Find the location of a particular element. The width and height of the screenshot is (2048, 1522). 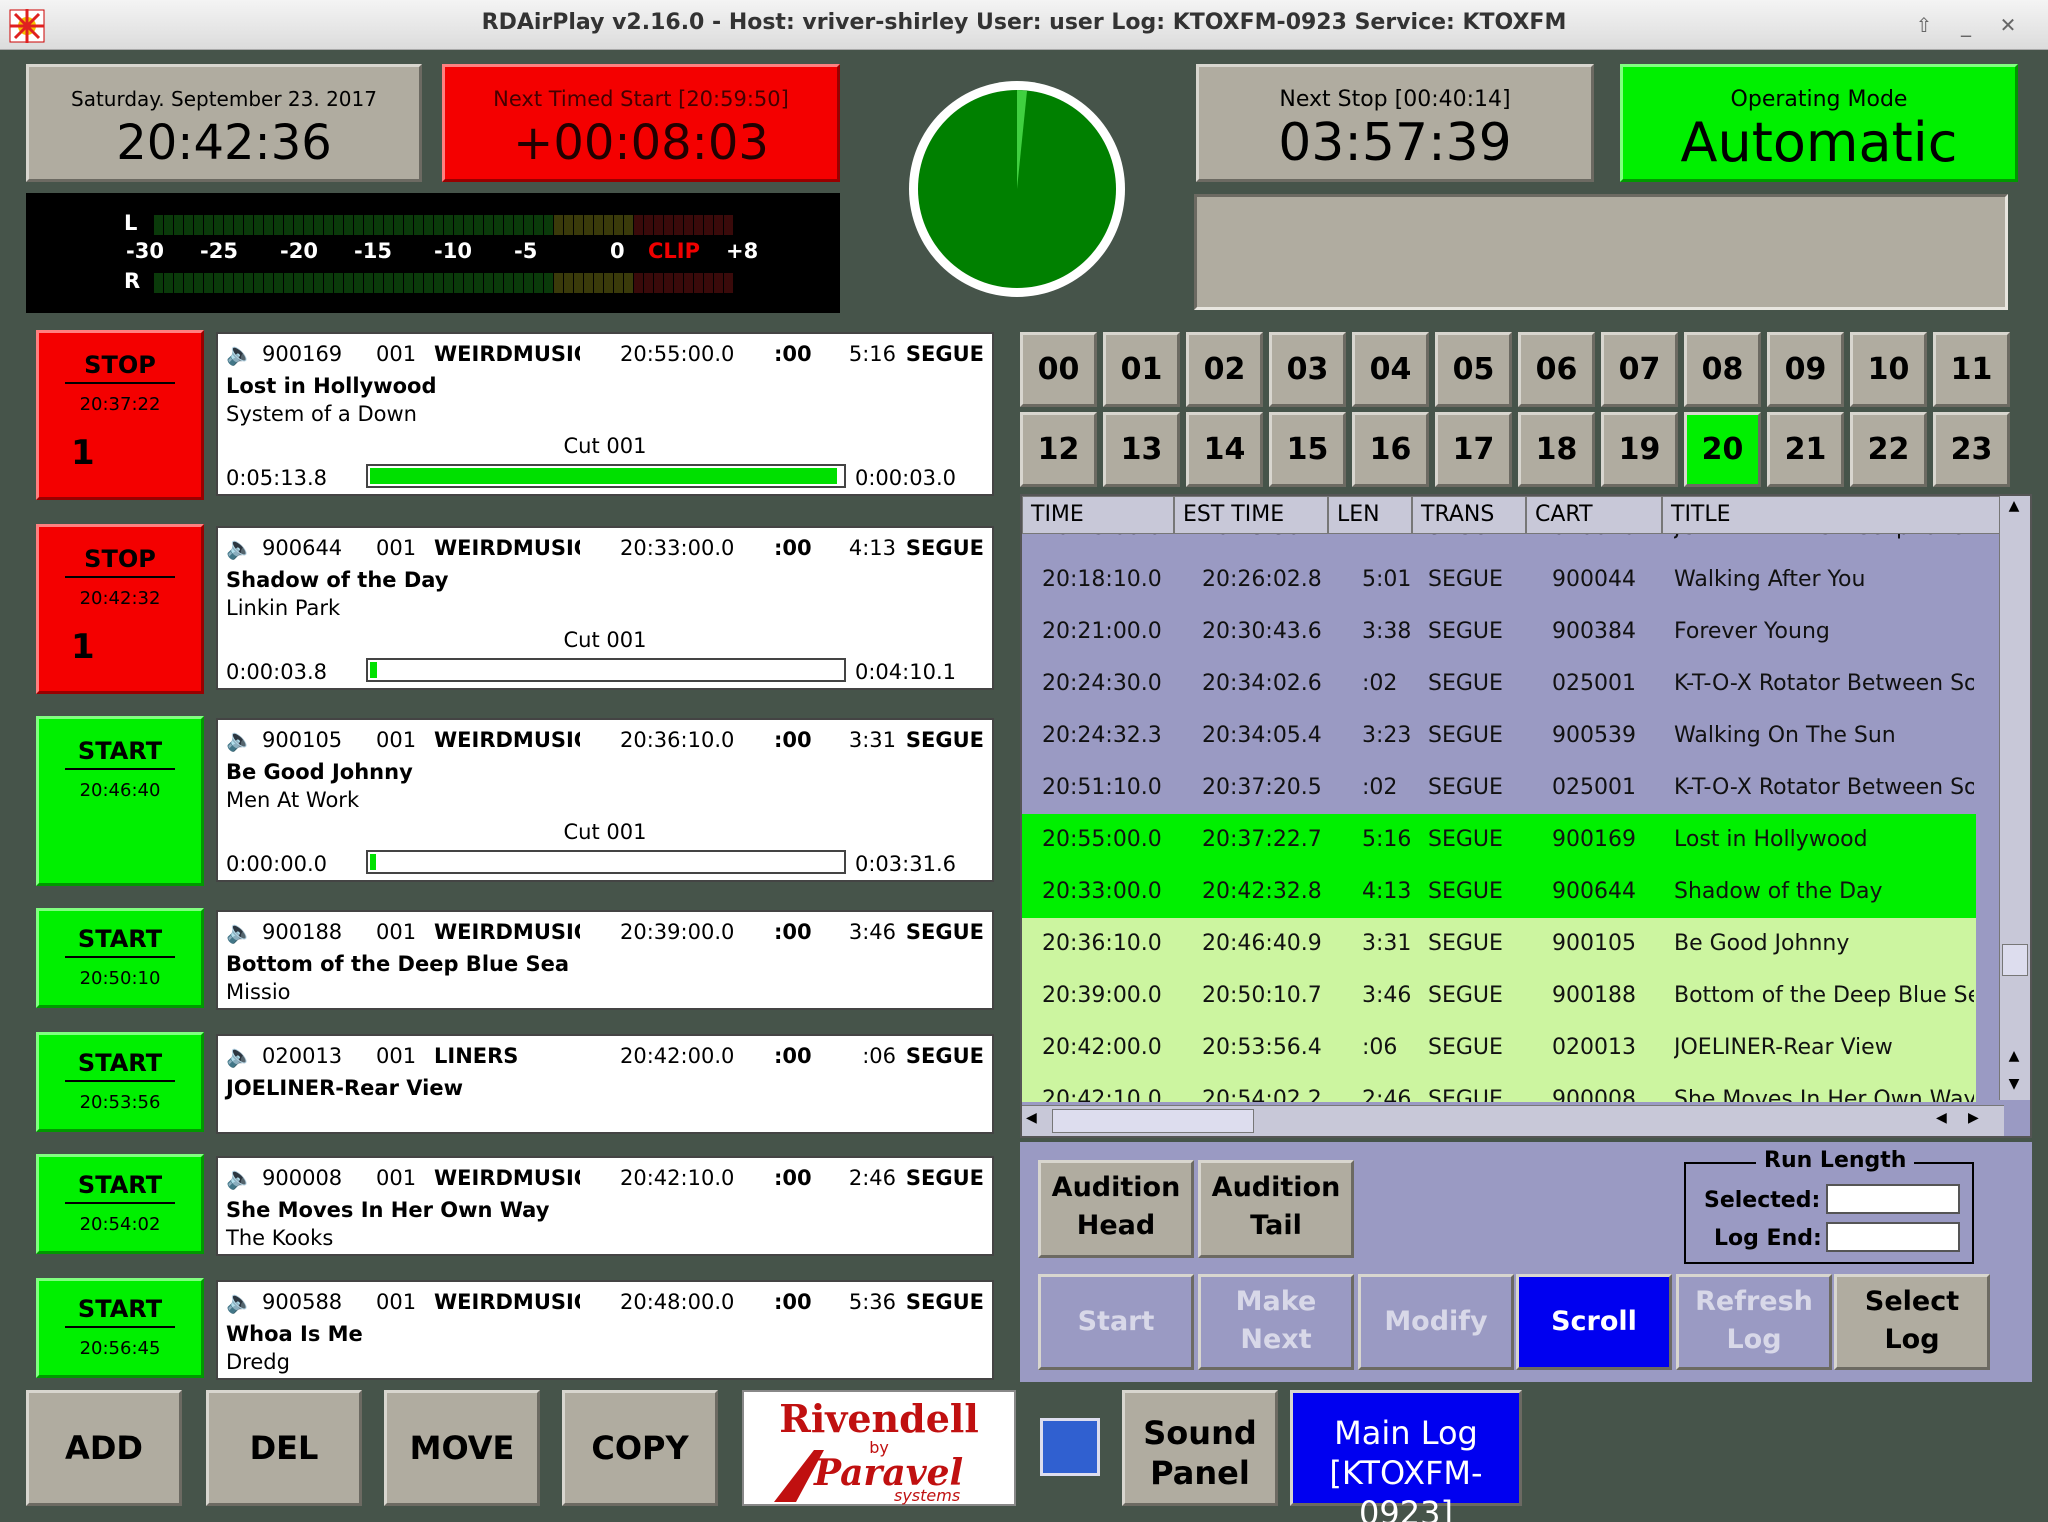

cart-title: She Moves In Her Own Way is located at coordinates (388, 1210).